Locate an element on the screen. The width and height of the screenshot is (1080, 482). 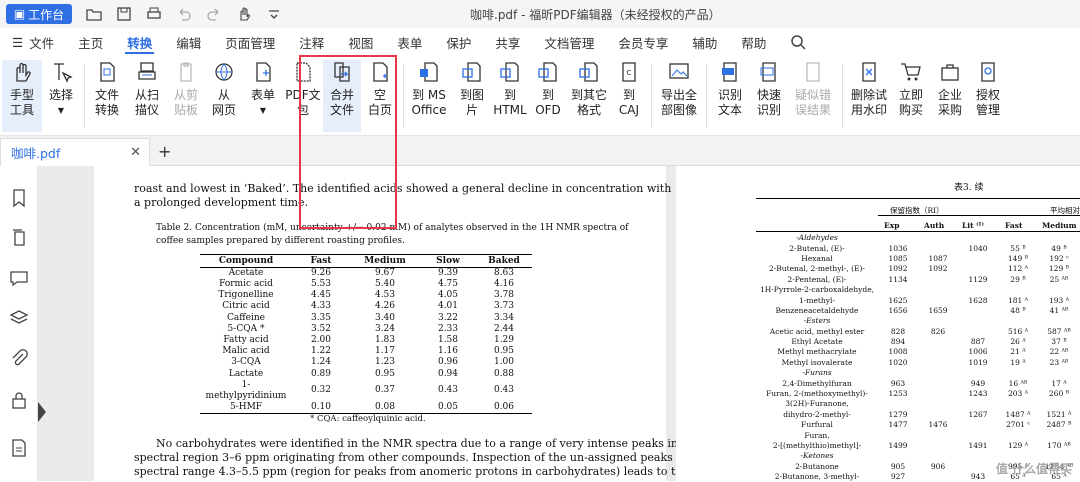
attachment-icon is located at coordinates (19, 358).